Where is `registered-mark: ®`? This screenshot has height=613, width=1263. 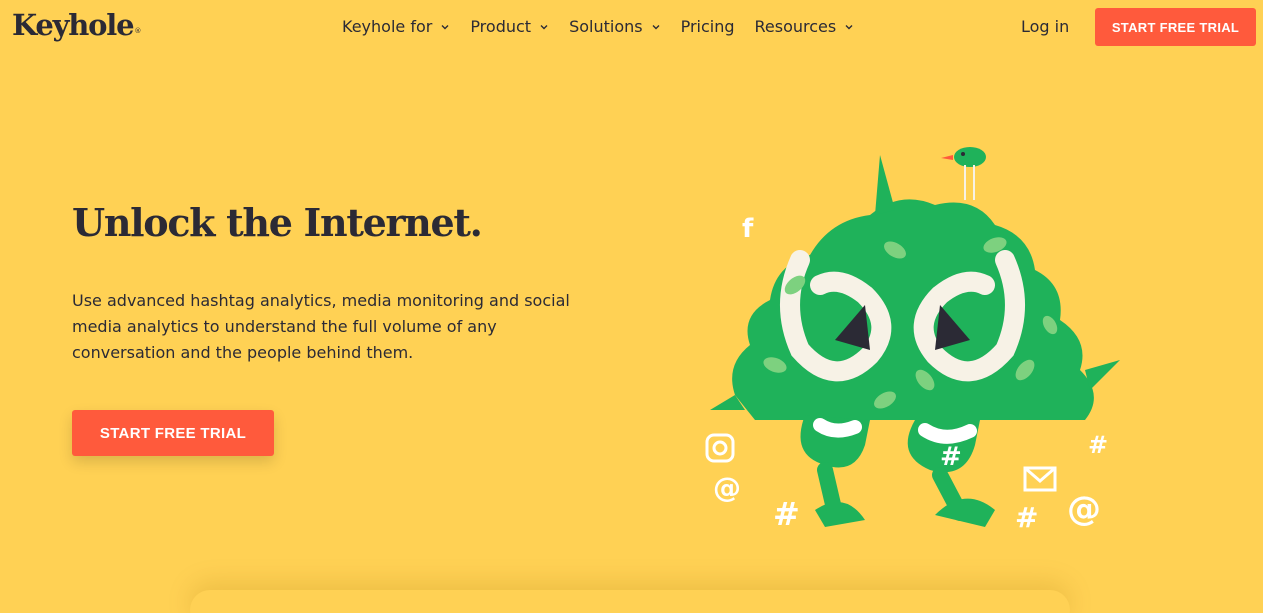 registered-mark: ® is located at coordinates (138, 31).